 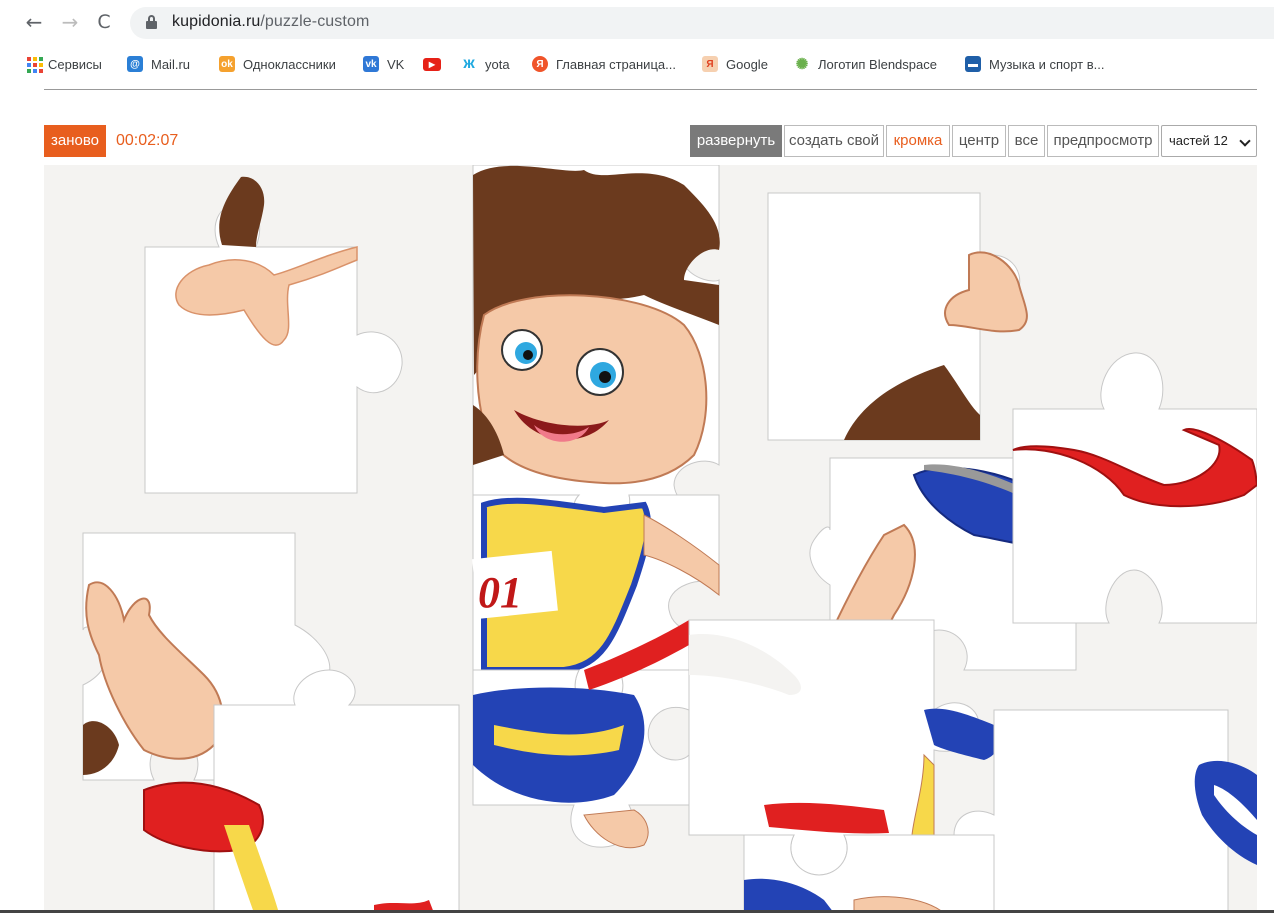 What do you see at coordinates (834, 141) in the screenshot?
I see `create-own-button: создать свой` at bounding box center [834, 141].